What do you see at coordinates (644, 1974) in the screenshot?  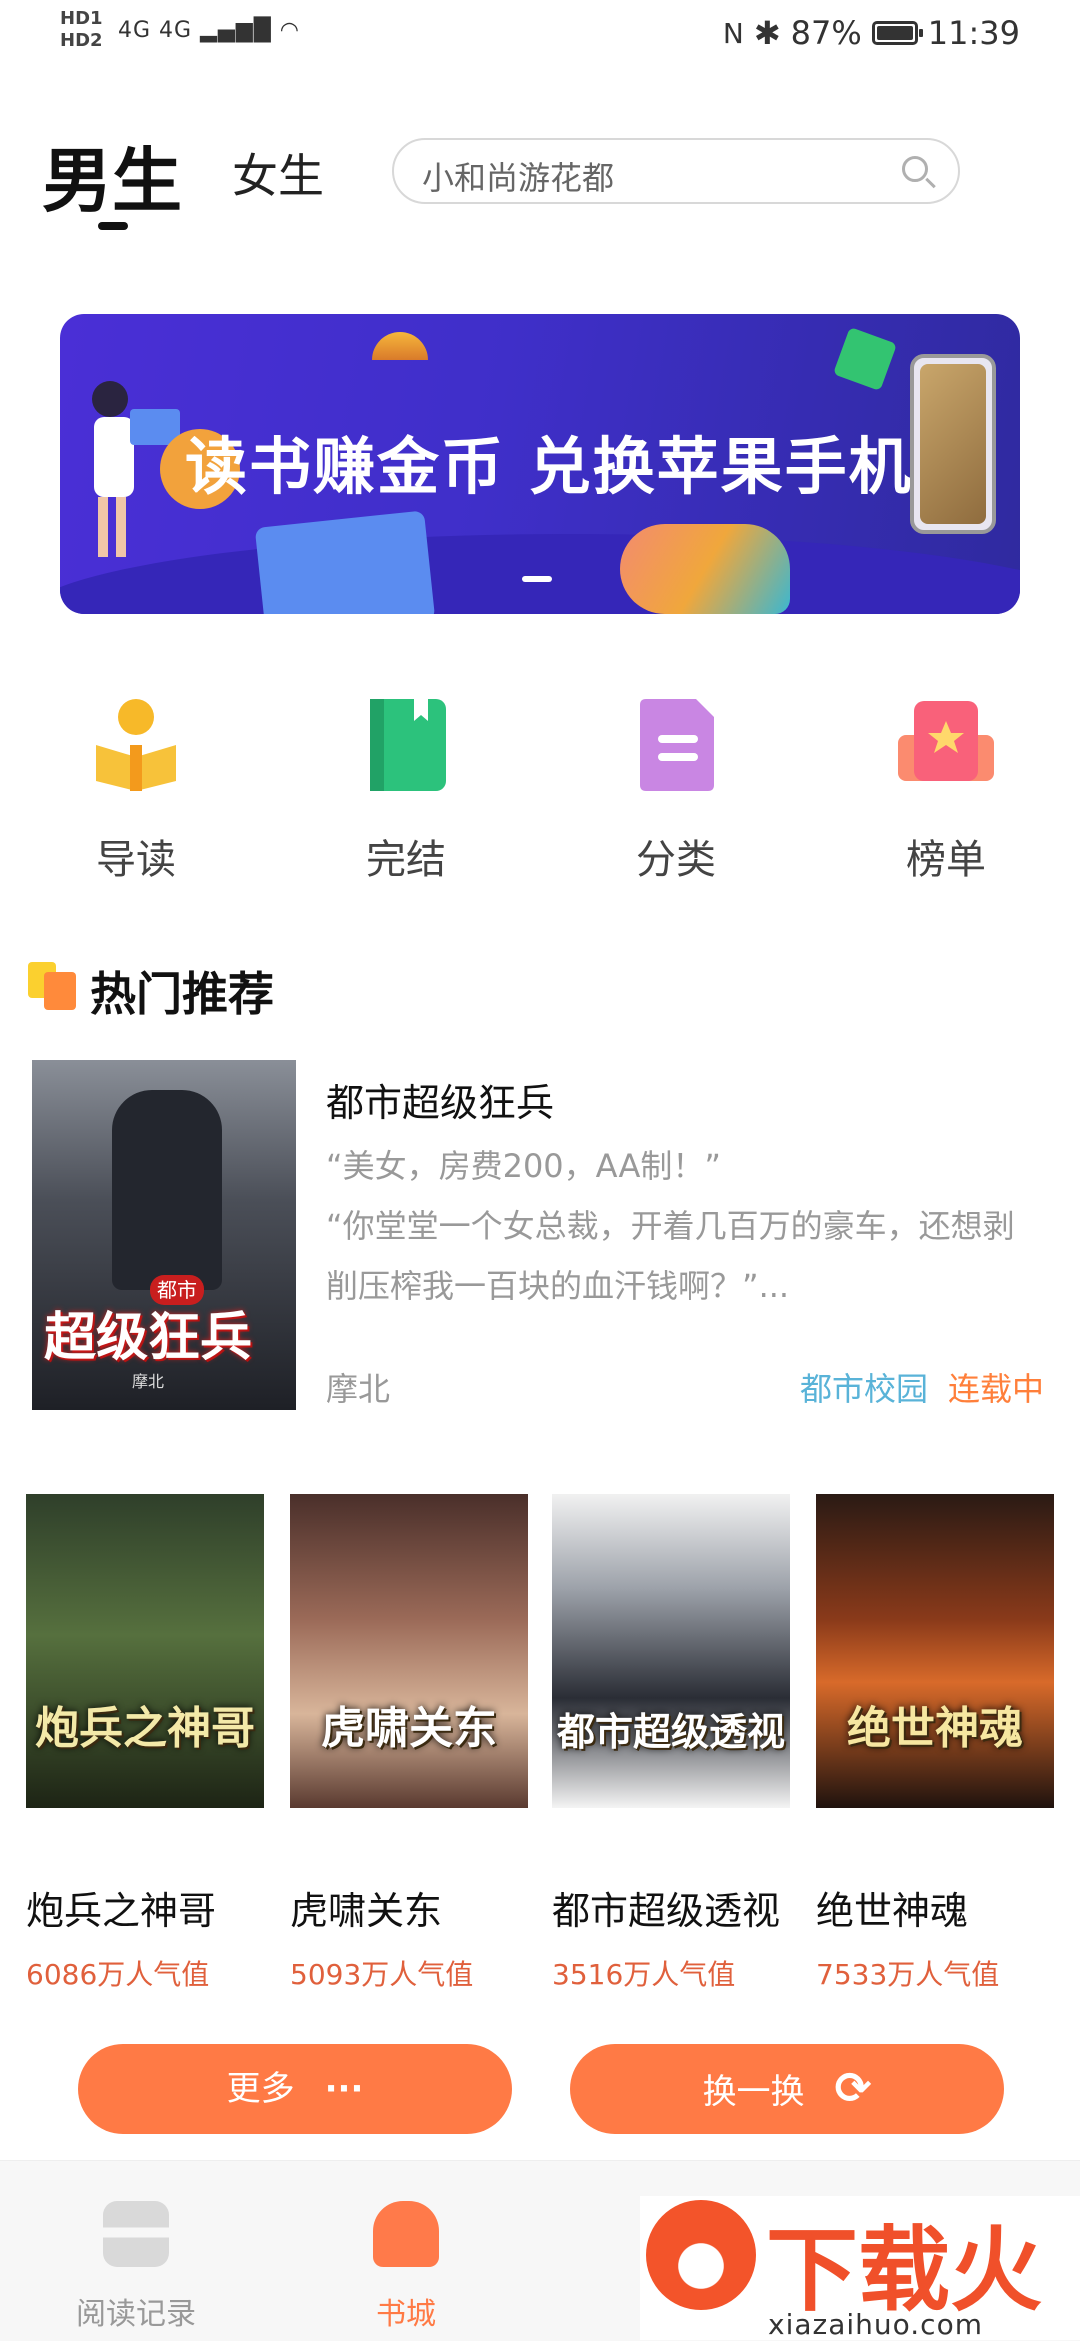 I see `book-popularity: 3516万人气值` at bounding box center [644, 1974].